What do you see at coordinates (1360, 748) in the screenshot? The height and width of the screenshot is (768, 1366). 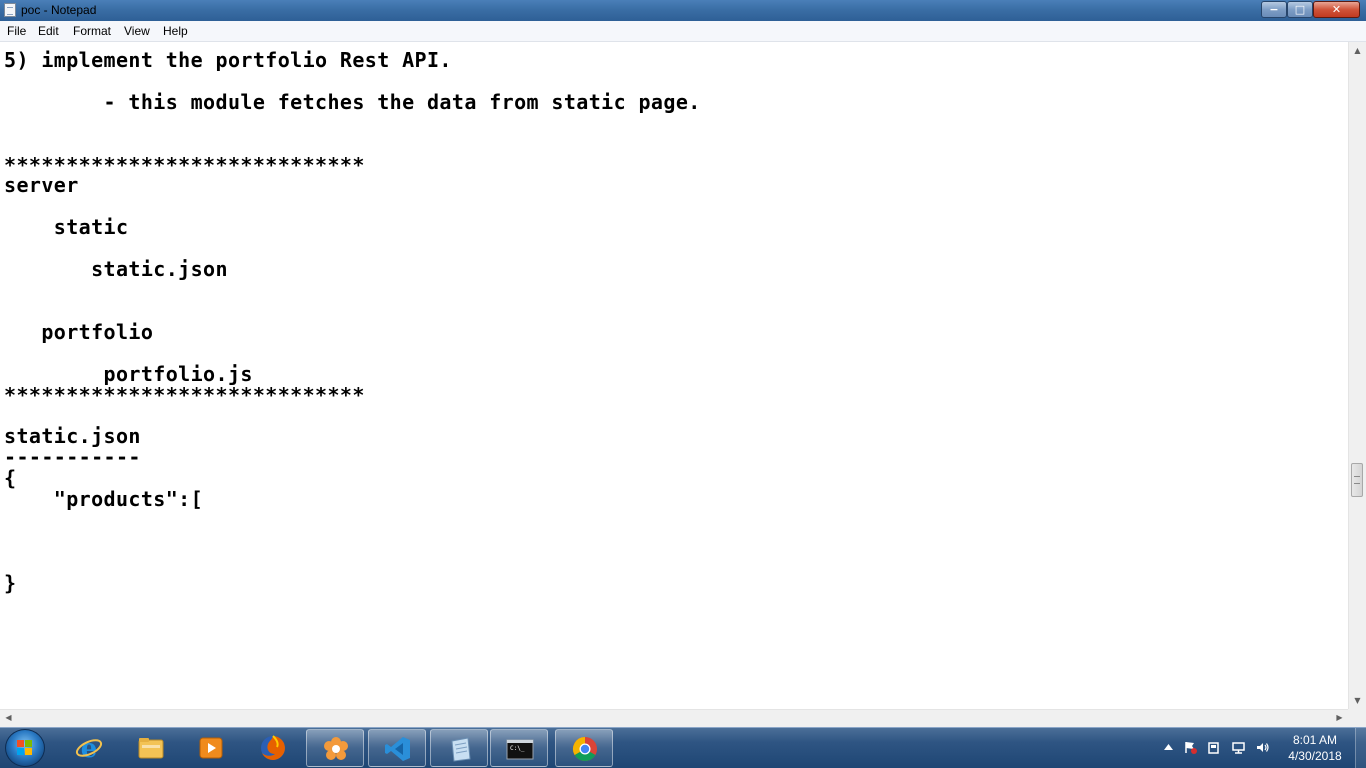 I see `show-desktop-button` at bounding box center [1360, 748].